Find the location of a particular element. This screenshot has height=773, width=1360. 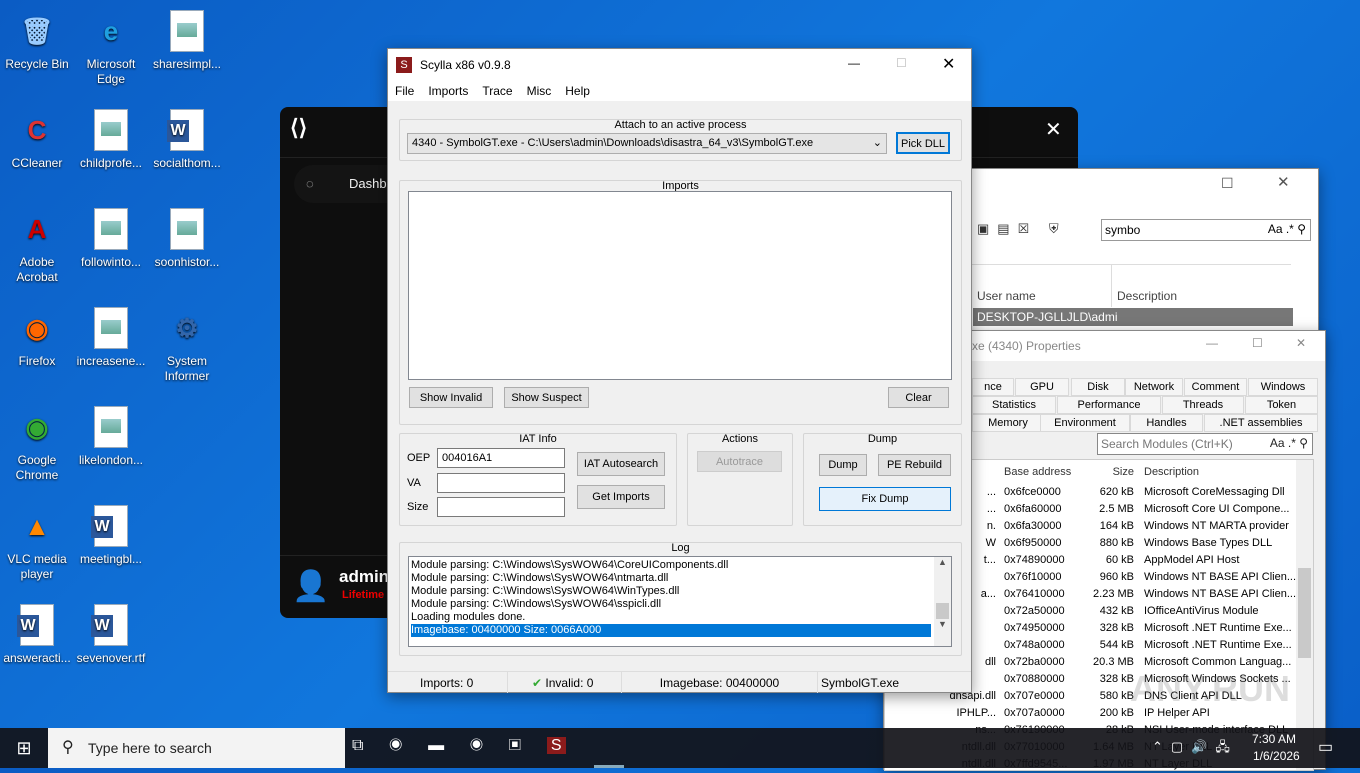

desktop-icon: ▲ VLC media player is located at coordinates (37, 542).